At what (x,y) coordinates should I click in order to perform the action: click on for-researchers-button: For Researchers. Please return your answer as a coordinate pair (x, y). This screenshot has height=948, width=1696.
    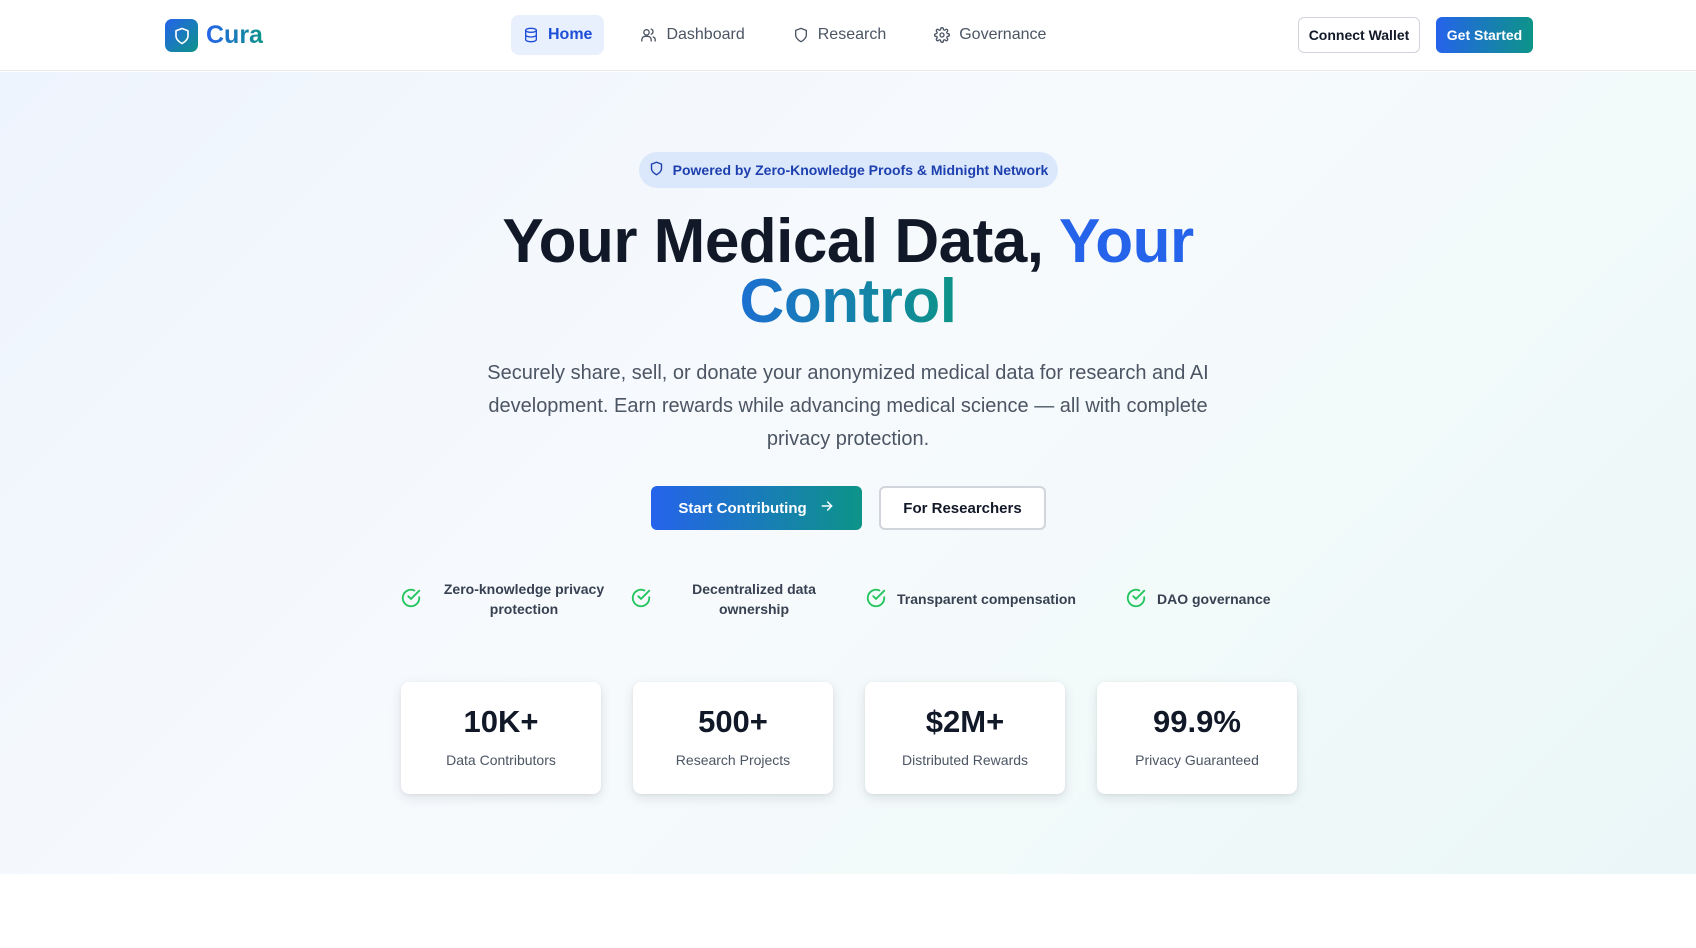
    Looking at the image, I should click on (962, 508).